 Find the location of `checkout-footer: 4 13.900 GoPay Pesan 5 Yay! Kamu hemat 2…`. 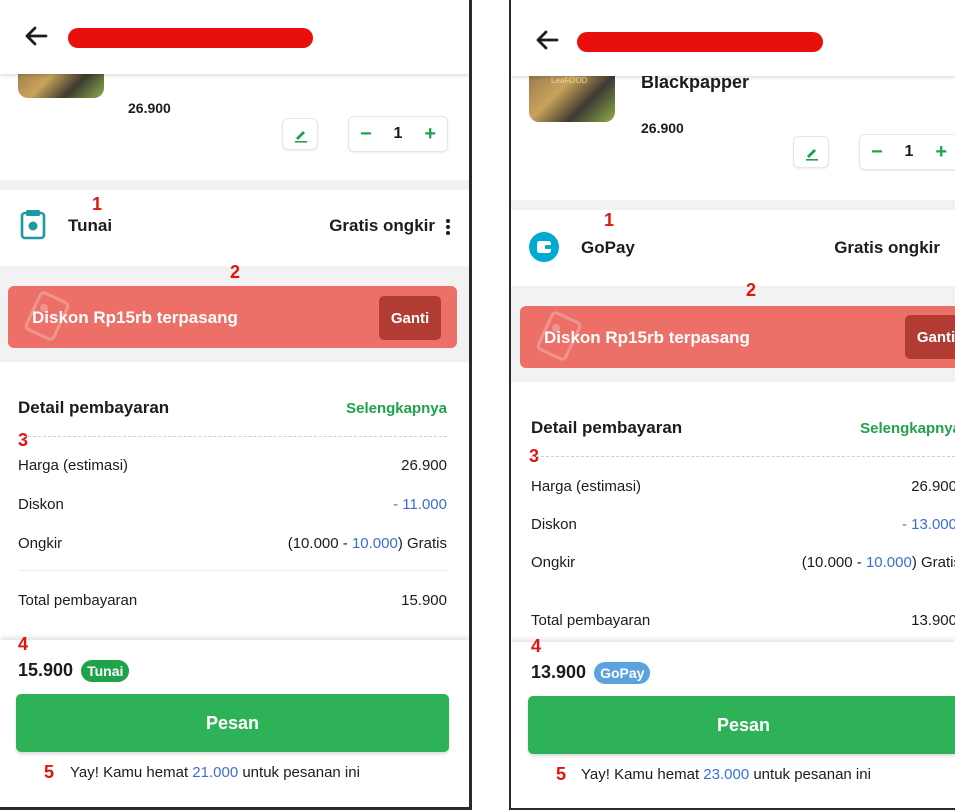

checkout-footer: 4 13.900 GoPay Pesan 5 Yay! Kamu hemat 2… is located at coordinates (733, 722).